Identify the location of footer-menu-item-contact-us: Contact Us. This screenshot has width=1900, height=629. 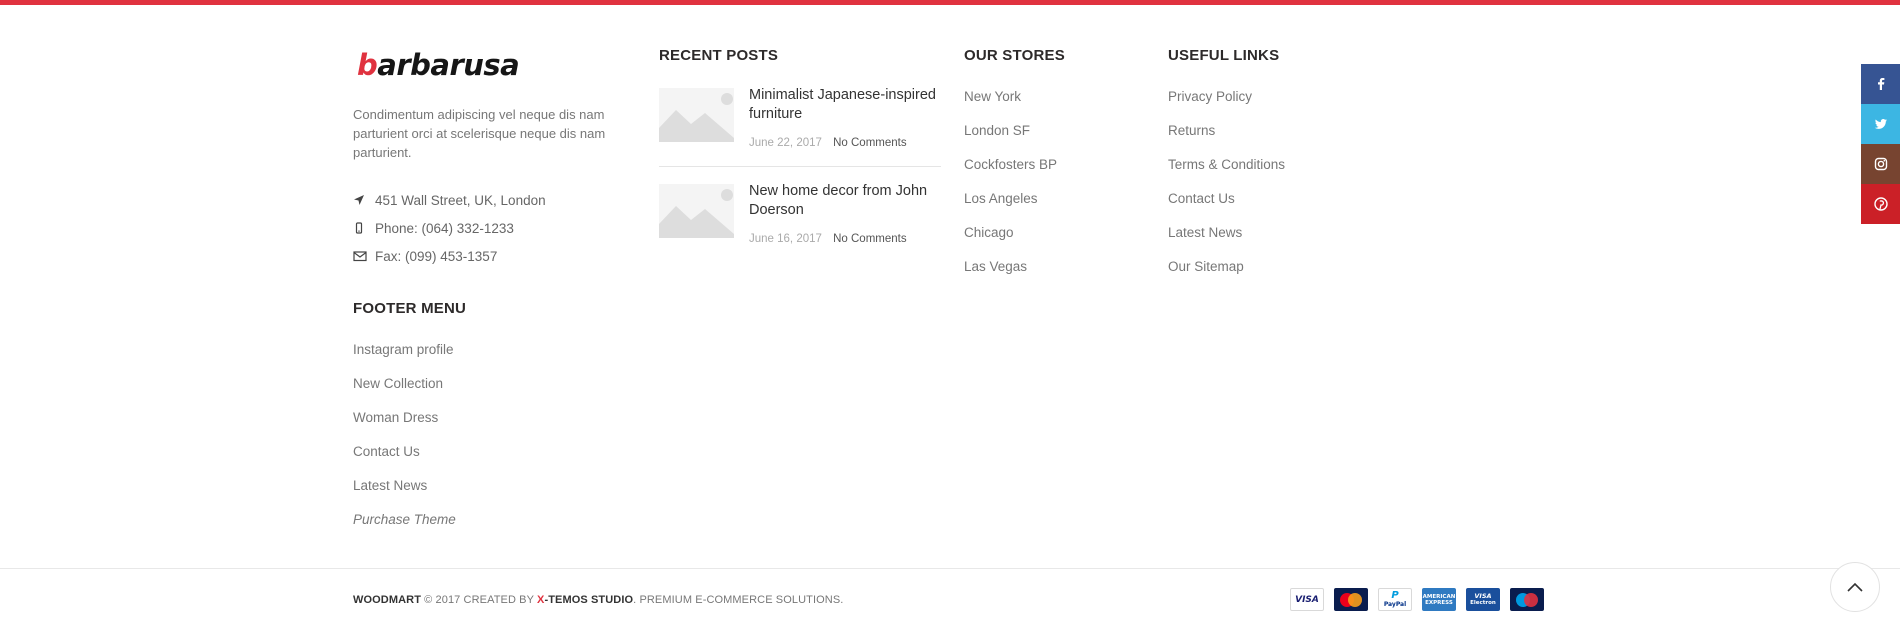
(404, 456).